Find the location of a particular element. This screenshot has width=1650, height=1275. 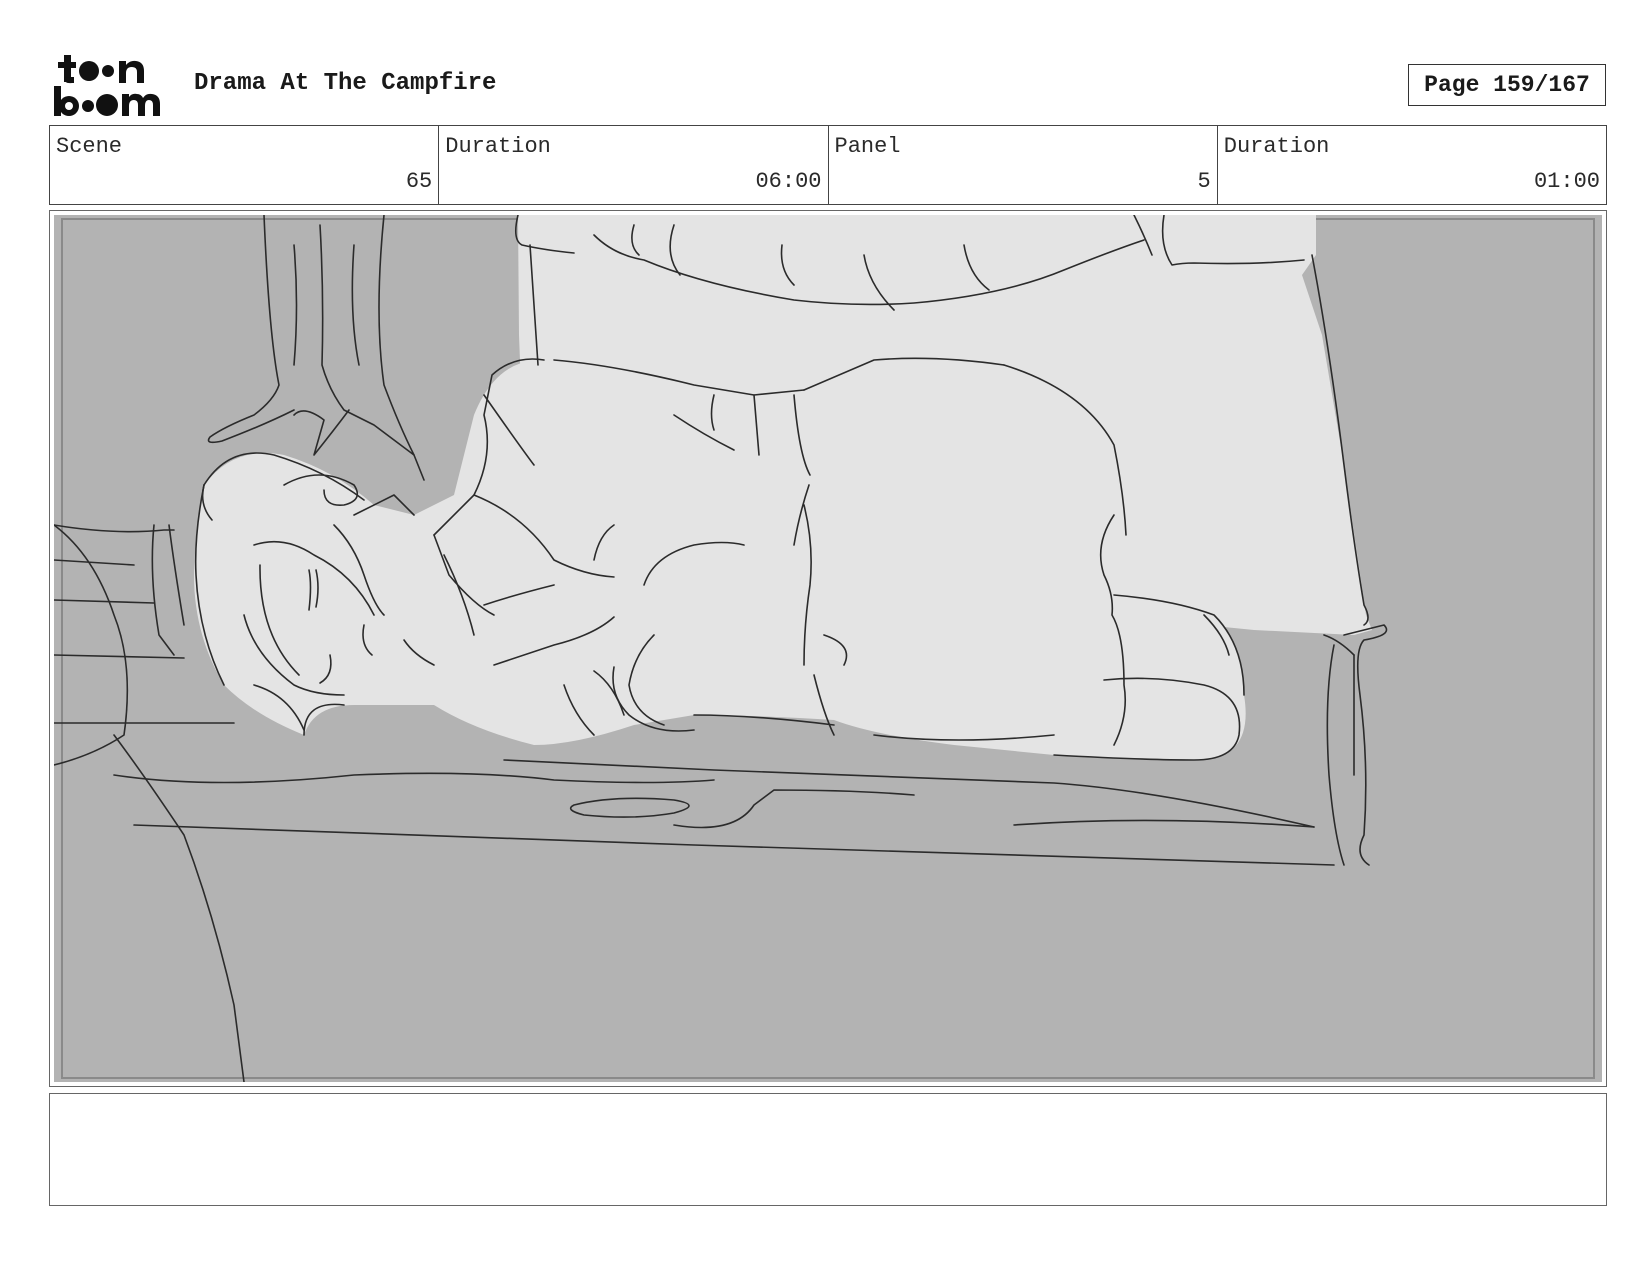

scene-duration-label: Duration is located at coordinates (498, 146).